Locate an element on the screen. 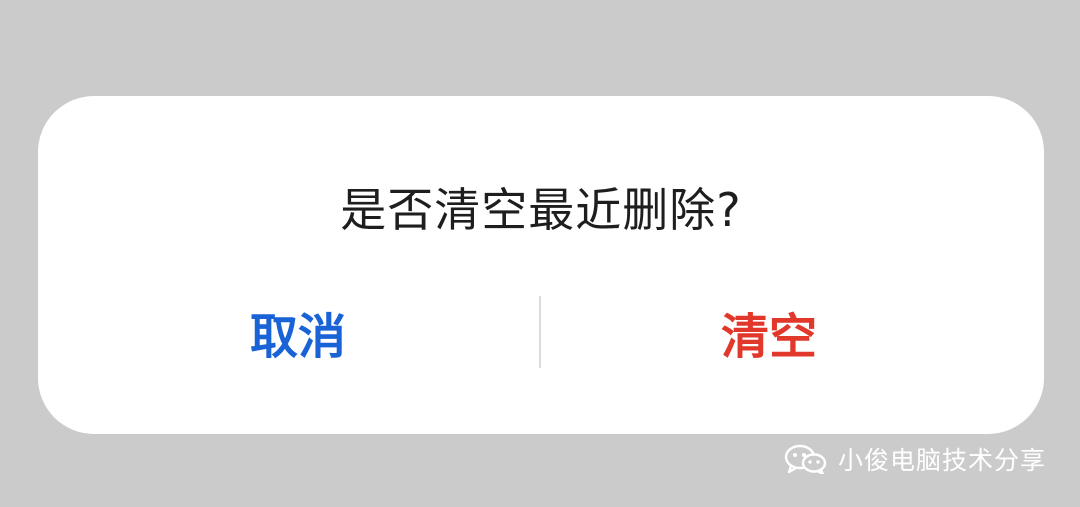 Image resolution: width=1080 pixels, height=507 pixels. dialog-title: 是否清空最近删除? is located at coordinates (541, 210).